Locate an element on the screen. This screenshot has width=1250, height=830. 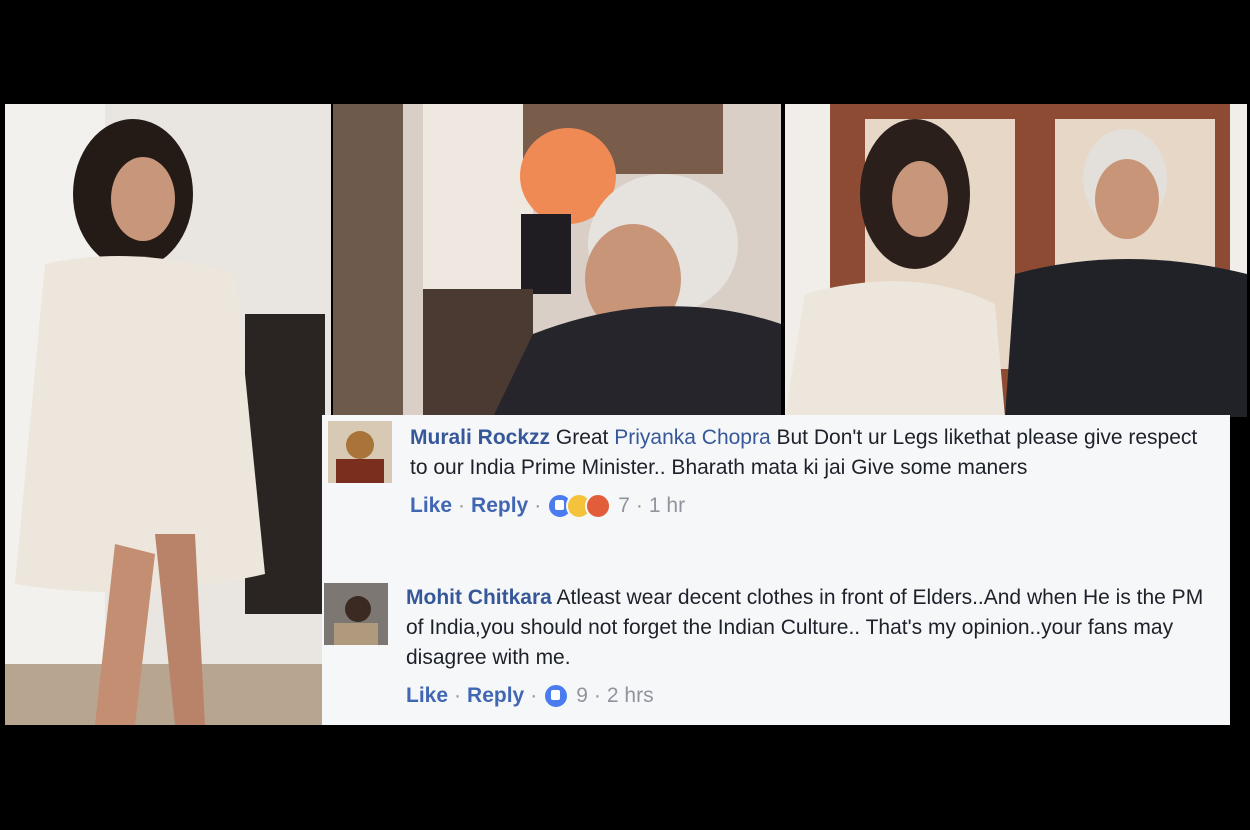
comment-time: 1 hr is located at coordinates (667, 506).